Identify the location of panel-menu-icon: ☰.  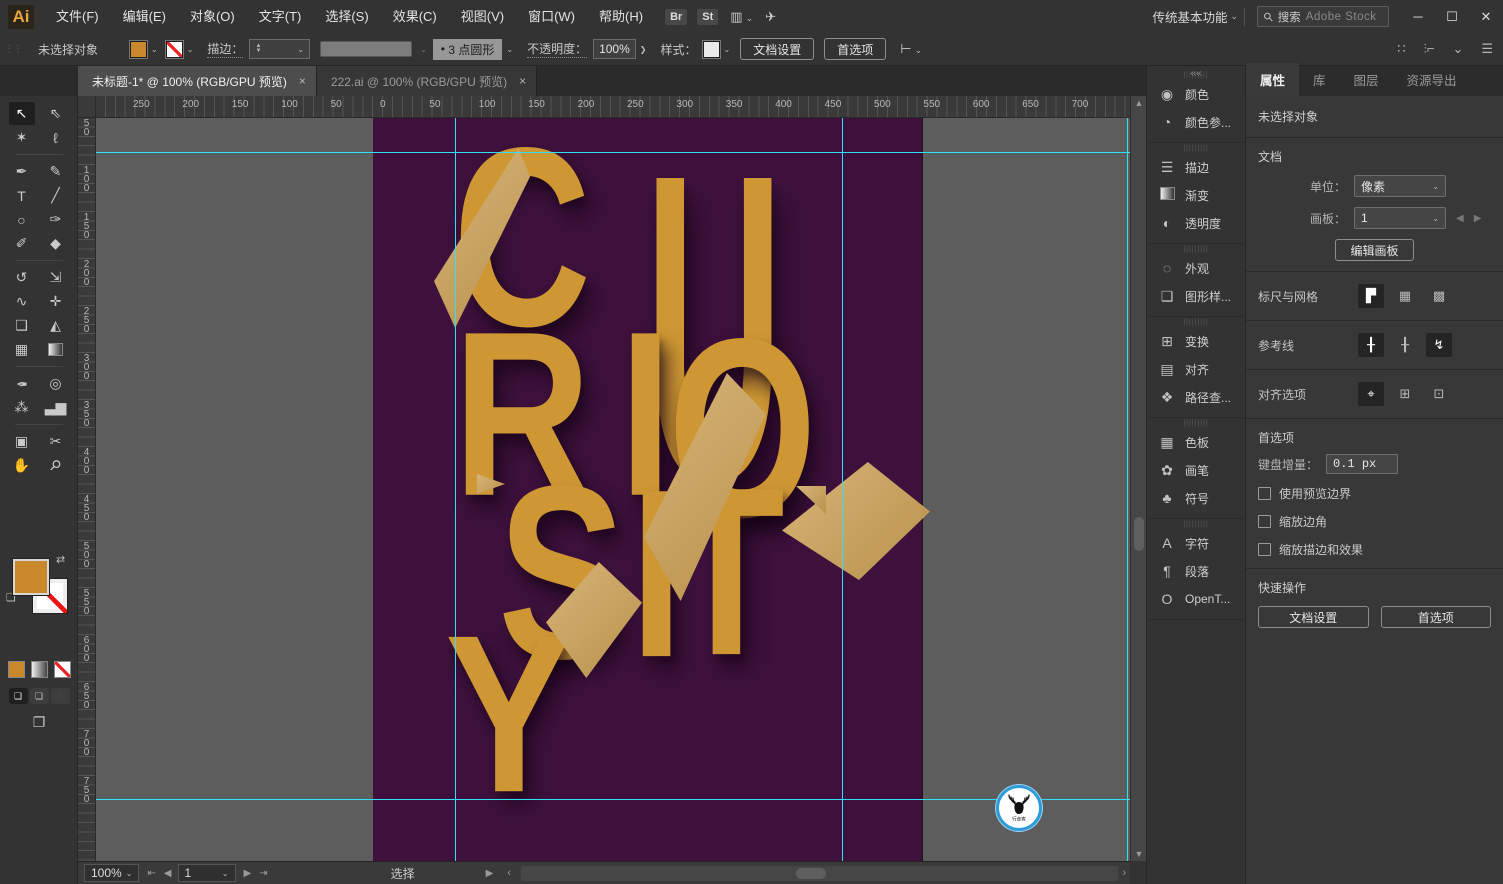
(1487, 49).